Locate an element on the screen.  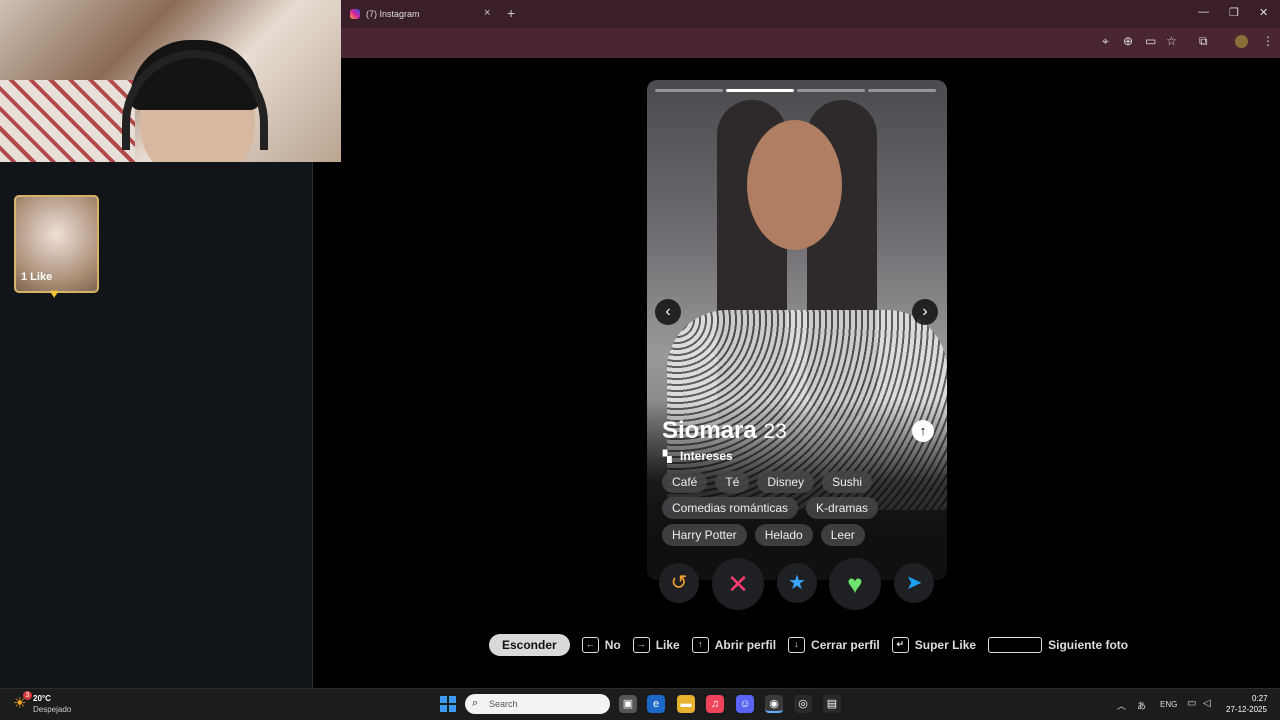
weather-description: Despejado is located at coordinates (52, 709).